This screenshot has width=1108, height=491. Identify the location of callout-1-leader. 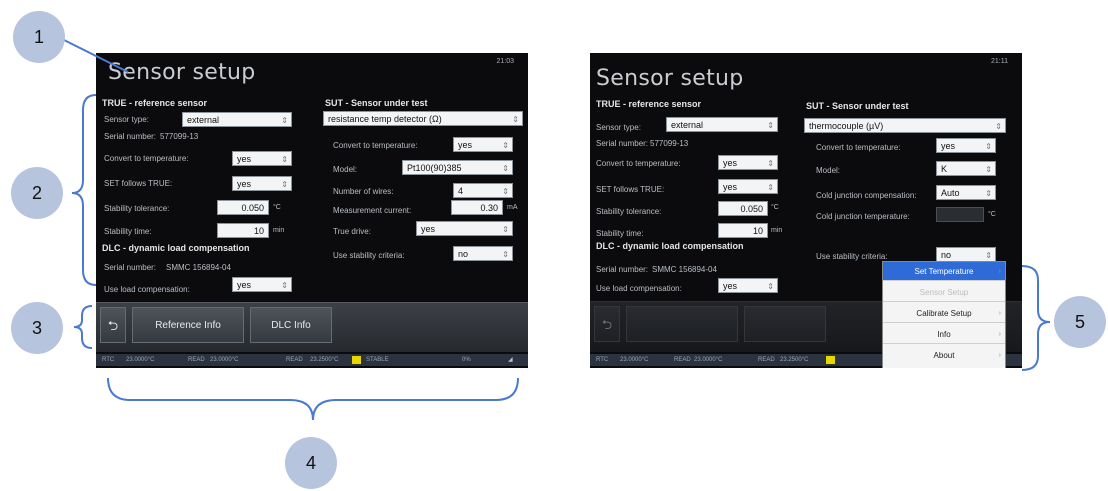
(94, 55).